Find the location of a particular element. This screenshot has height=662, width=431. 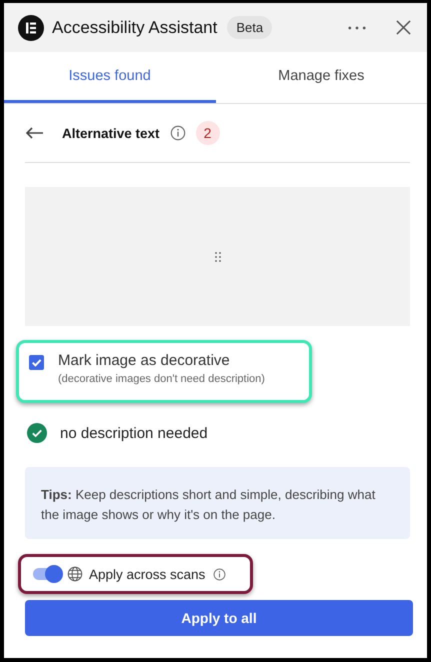

issue-count-badge: 2 is located at coordinates (208, 133).